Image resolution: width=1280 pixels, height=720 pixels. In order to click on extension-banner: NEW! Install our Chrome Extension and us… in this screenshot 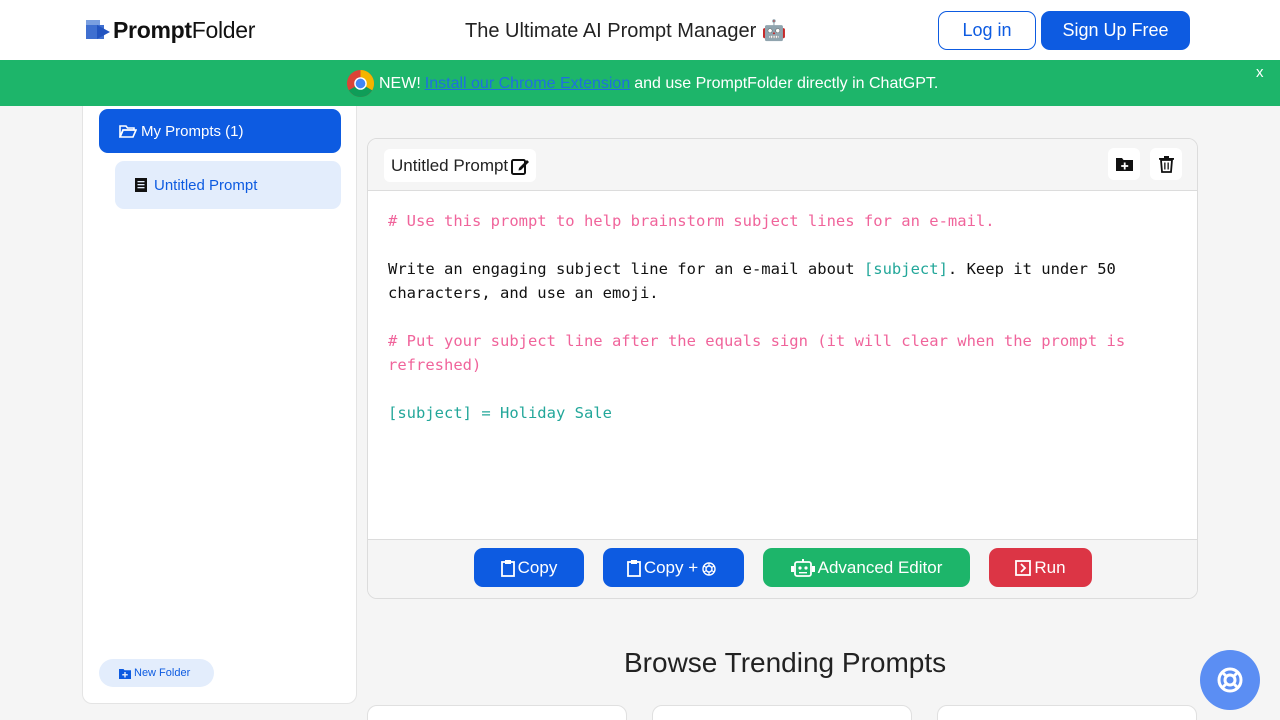, I will do `click(640, 83)`.